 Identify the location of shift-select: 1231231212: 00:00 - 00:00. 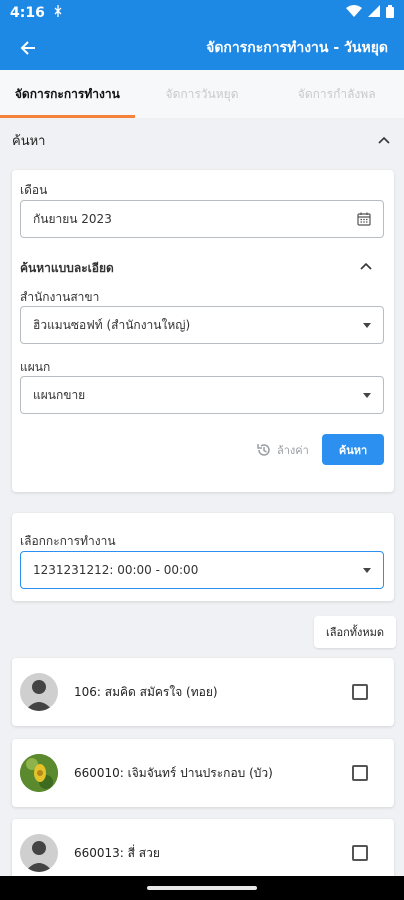
(202, 570).